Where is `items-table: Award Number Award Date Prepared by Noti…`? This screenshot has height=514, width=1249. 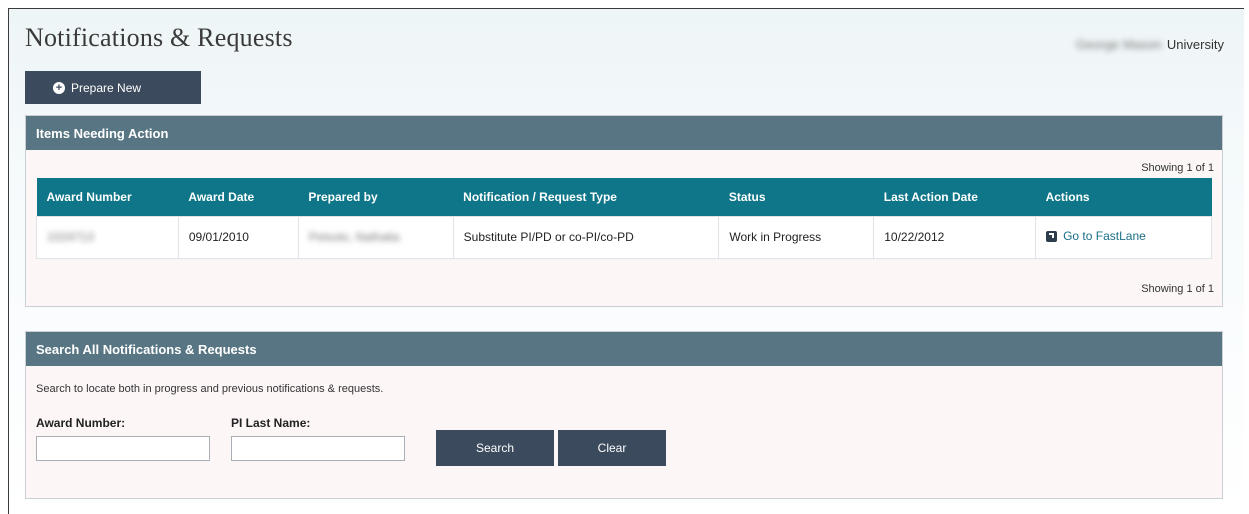 items-table: Award Number Award Date Prepared by Noti… is located at coordinates (624, 218).